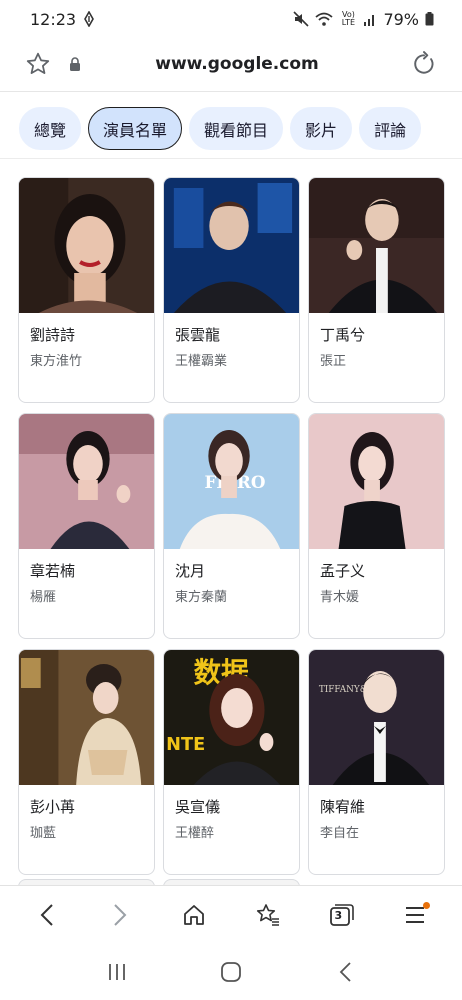  I want to click on cast-role: 青木媛, so click(340, 597).